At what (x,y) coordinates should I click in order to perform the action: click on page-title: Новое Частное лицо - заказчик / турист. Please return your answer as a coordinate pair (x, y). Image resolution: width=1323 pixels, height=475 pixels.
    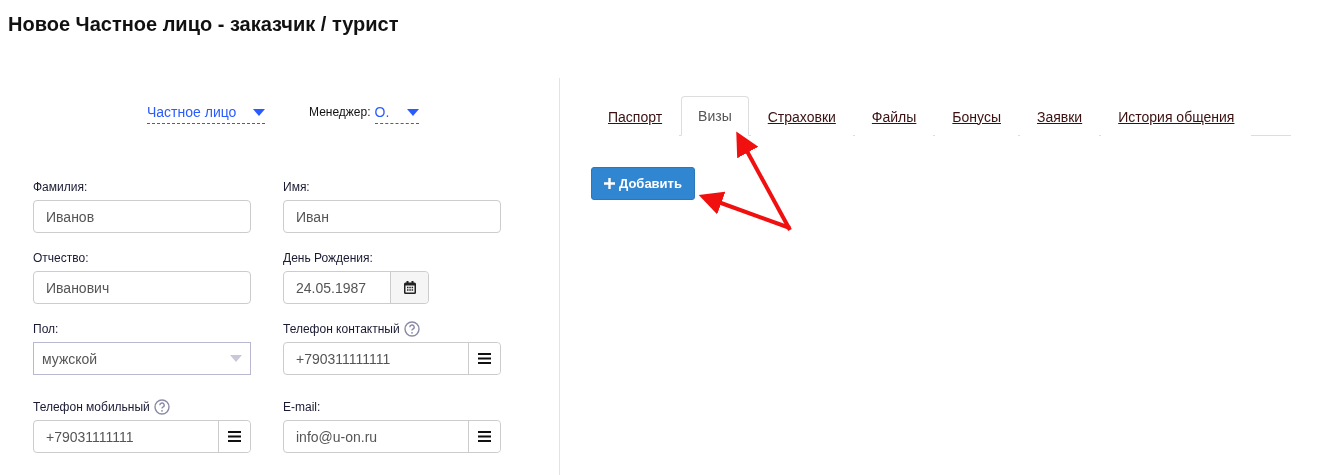
    Looking at the image, I should click on (203, 24).